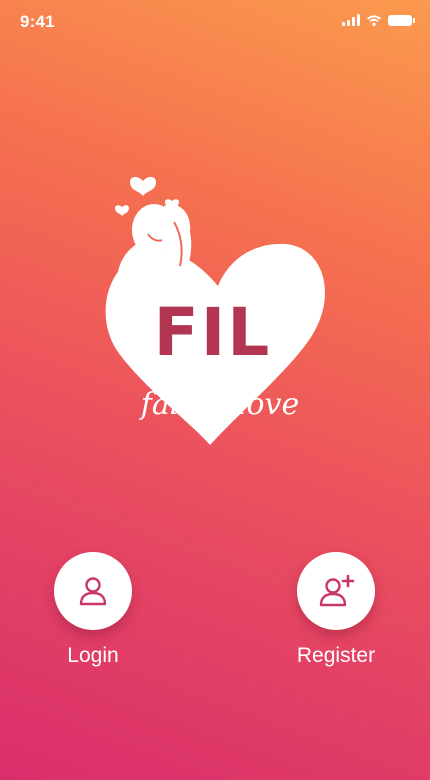 This screenshot has width=430, height=780. I want to click on register-circle, so click(336, 591).